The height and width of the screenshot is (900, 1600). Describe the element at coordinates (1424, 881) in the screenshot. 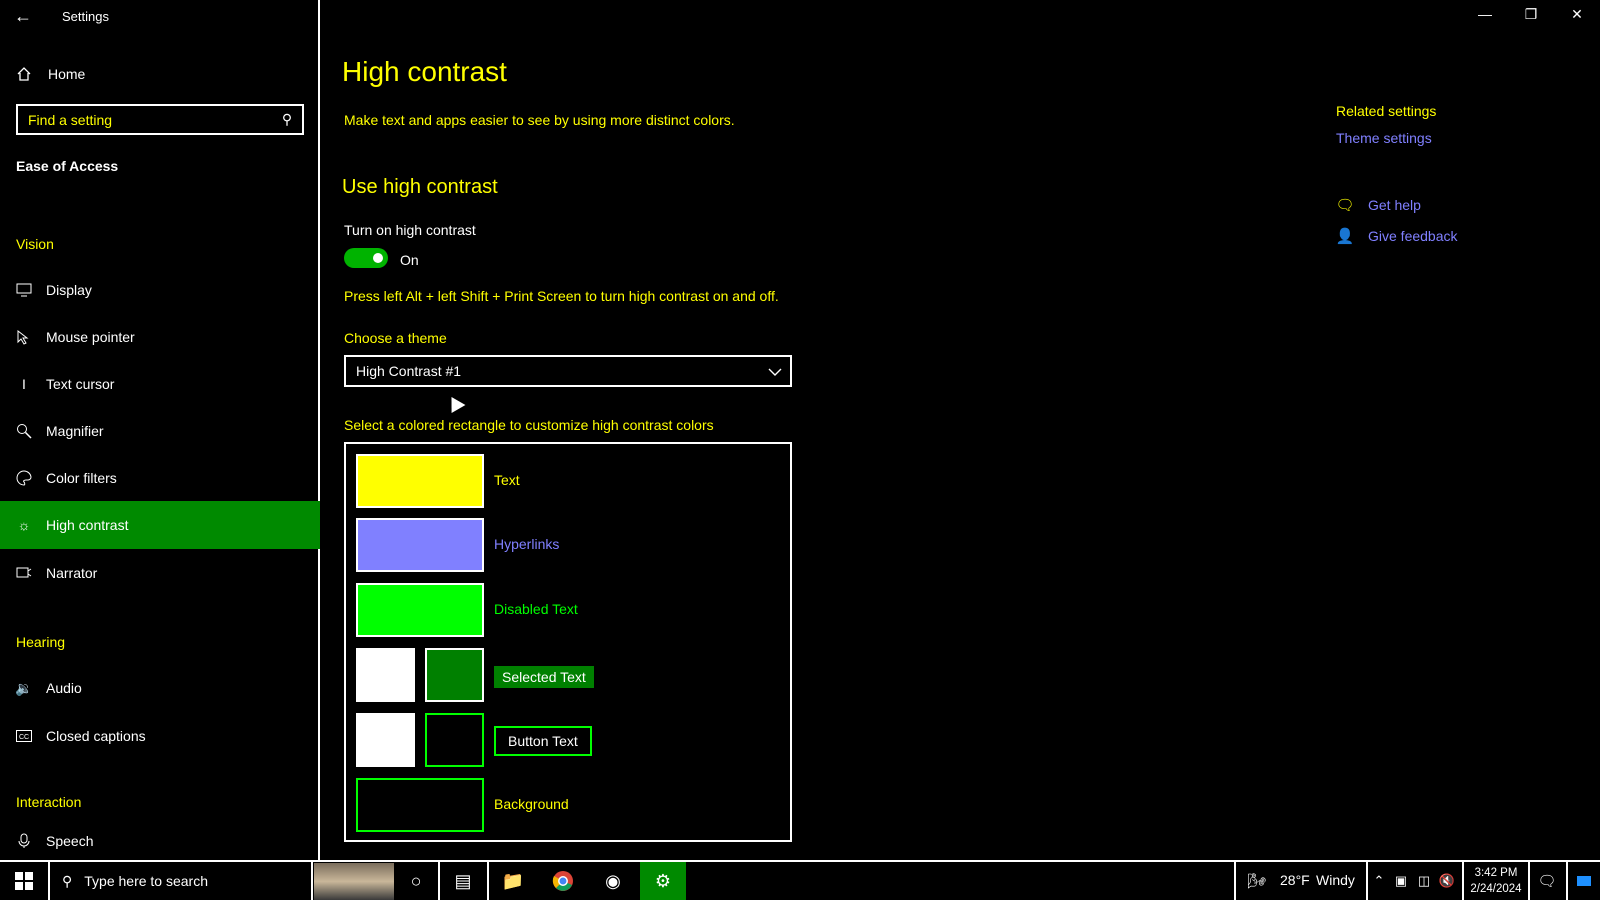

I see `network-icon: ◫` at that location.